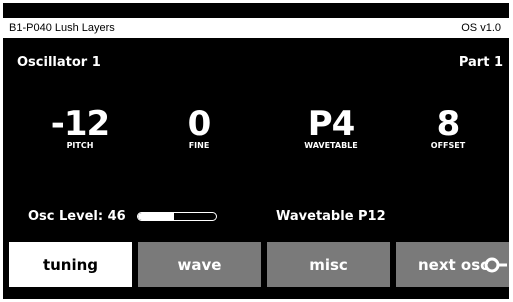 This screenshot has height=302, width=513. I want to click on param-wavetable: P4 WAVETABLE, so click(331, 128).